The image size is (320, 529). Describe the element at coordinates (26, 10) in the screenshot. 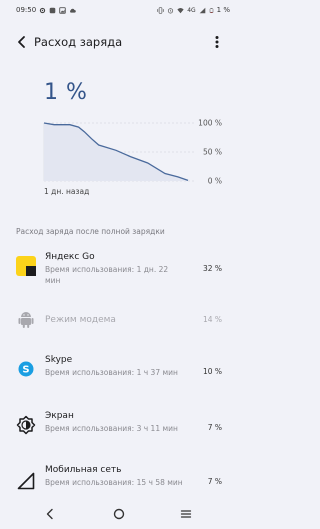

I see `status-time: 09:50` at that location.